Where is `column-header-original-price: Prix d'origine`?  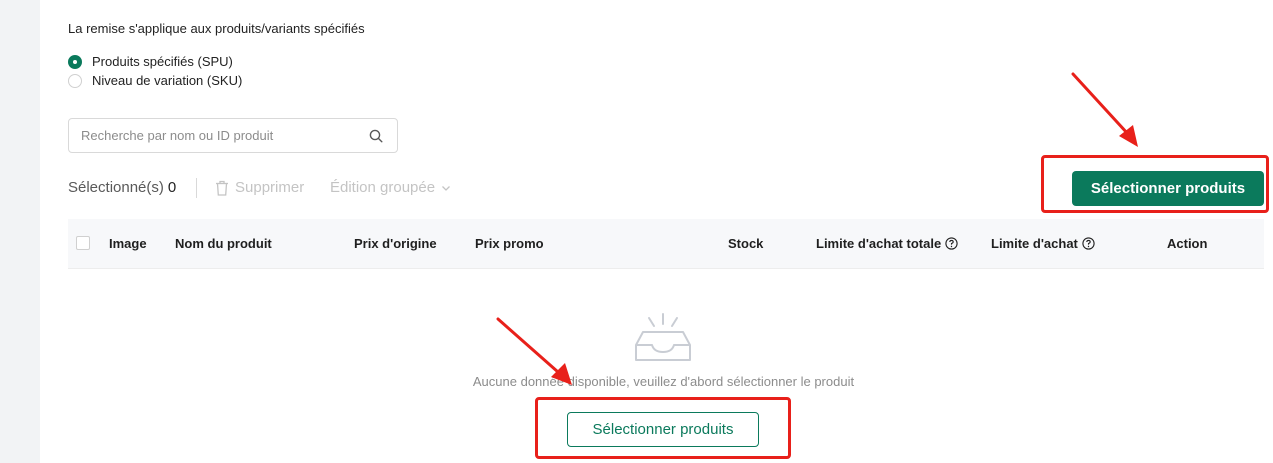
column-header-original-price: Prix d'origine is located at coordinates (395, 243).